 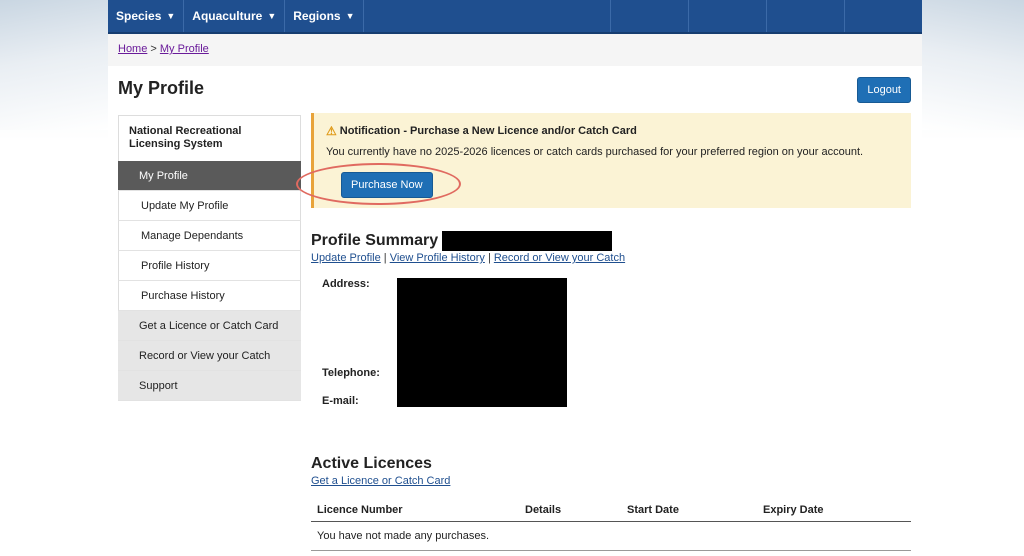 What do you see at coordinates (437, 258) in the screenshot?
I see `view-profile-history-link: View Profile History` at bounding box center [437, 258].